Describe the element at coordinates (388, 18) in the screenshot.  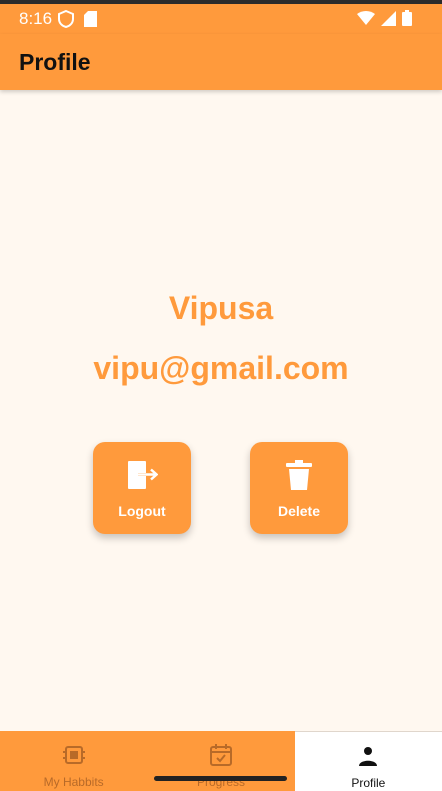
I see `signal-icon` at that location.